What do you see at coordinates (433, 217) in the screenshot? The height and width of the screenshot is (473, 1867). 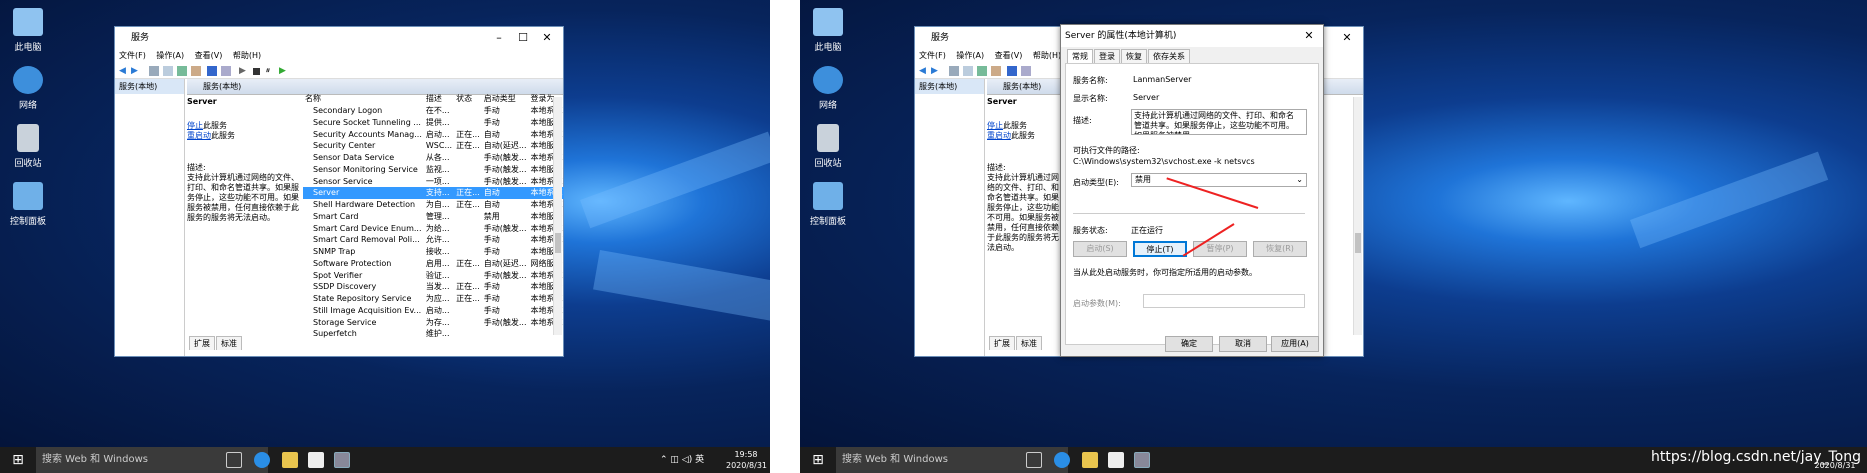 I see `table-row: Smart Card 管理... 禁用 本地服务` at bounding box center [433, 217].